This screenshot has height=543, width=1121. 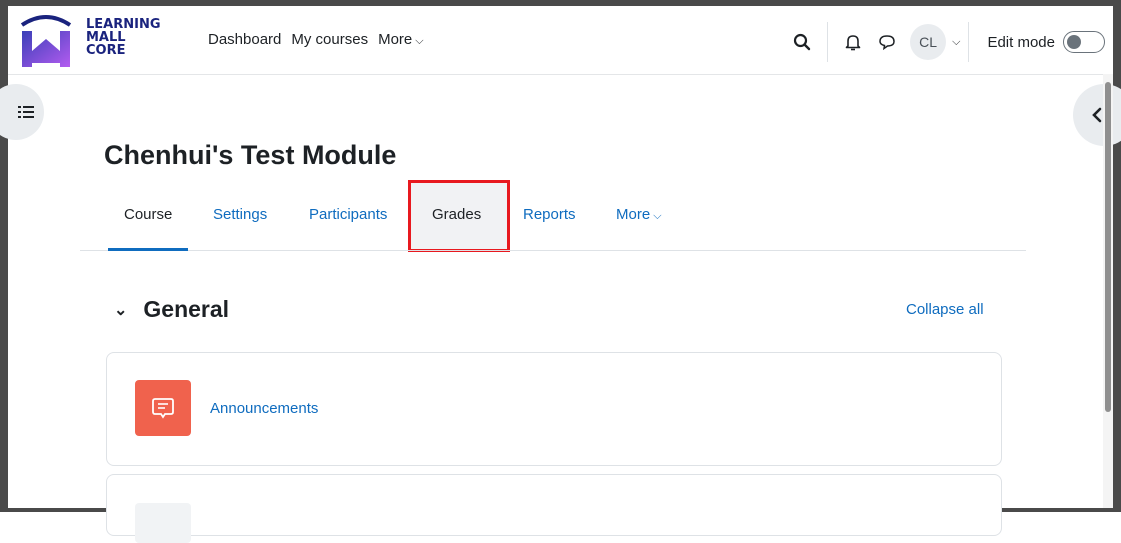 What do you see at coordinates (1021, 42) in the screenshot?
I see `edit-mode-label: Edit mode` at bounding box center [1021, 42].